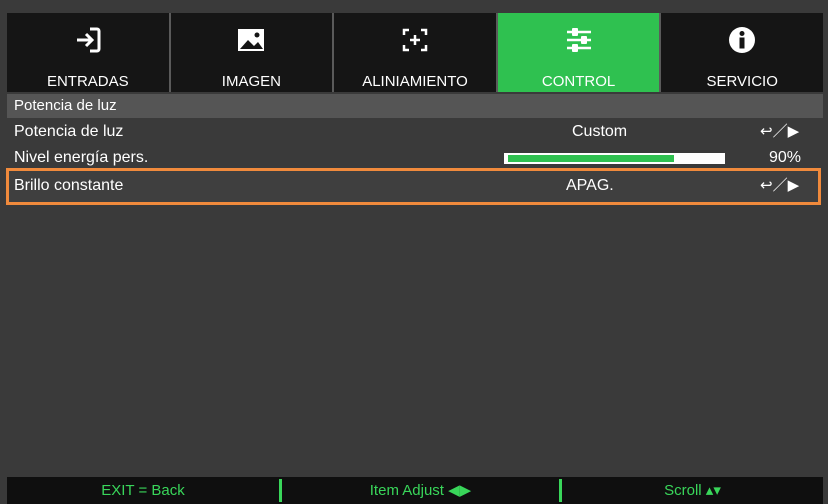  What do you see at coordinates (415, 81) in the screenshot?
I see `tab-label: ALINIAMIENTO` at bounding box center [415, 81].